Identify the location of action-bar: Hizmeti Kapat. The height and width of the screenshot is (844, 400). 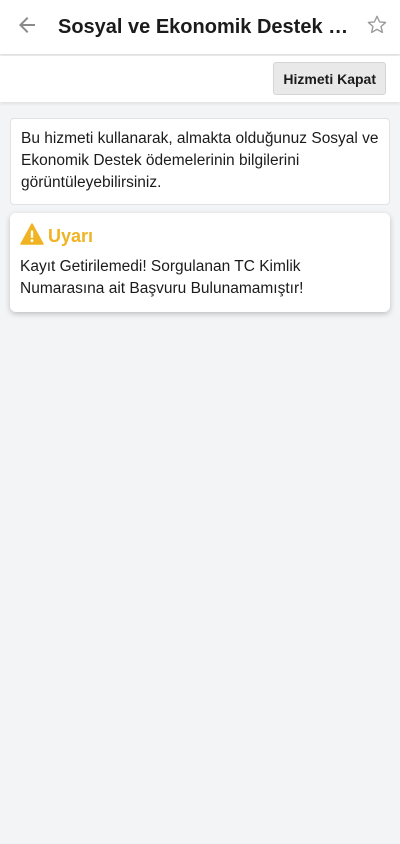
(200, 79).